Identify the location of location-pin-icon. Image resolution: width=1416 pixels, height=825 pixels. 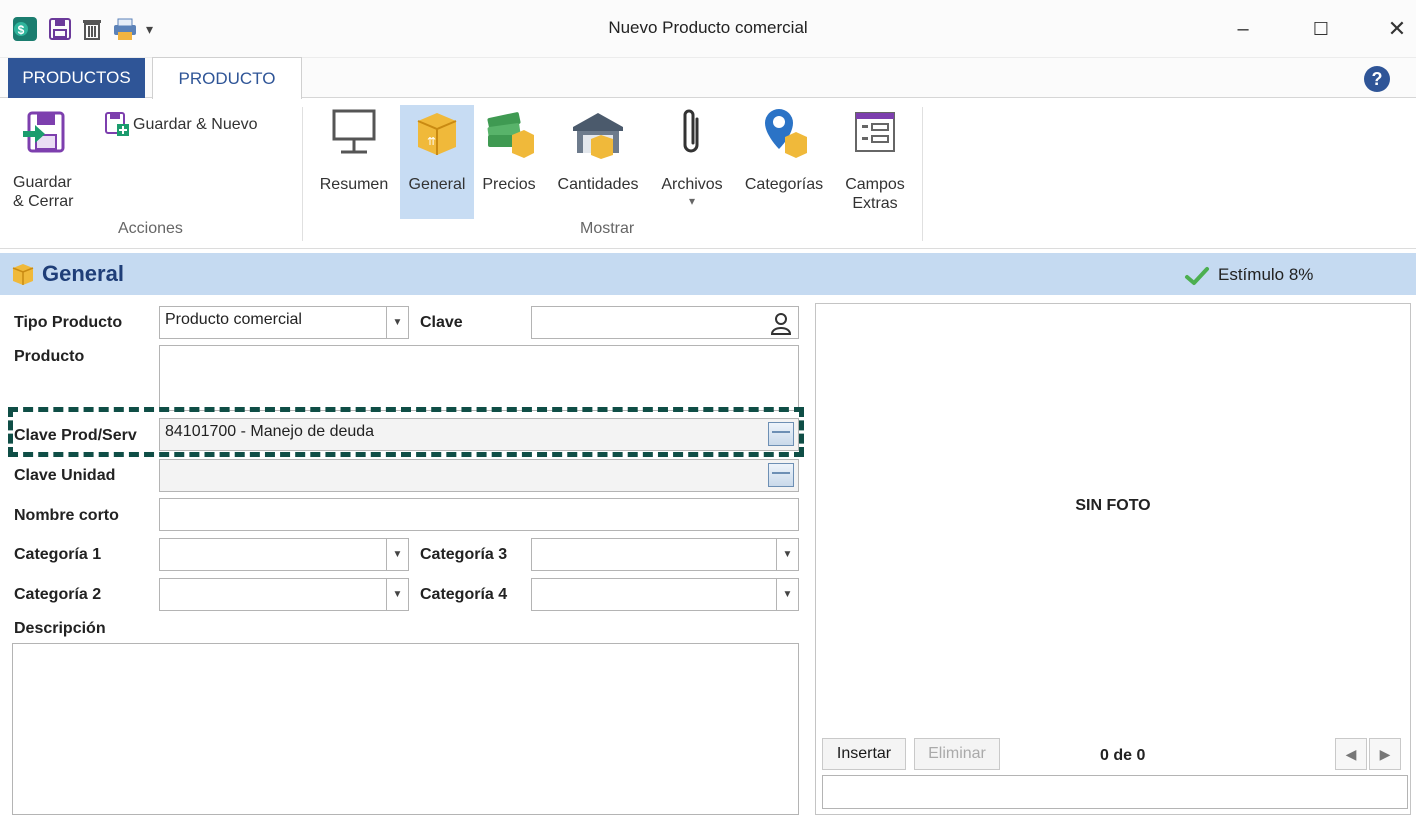
(786, 133).